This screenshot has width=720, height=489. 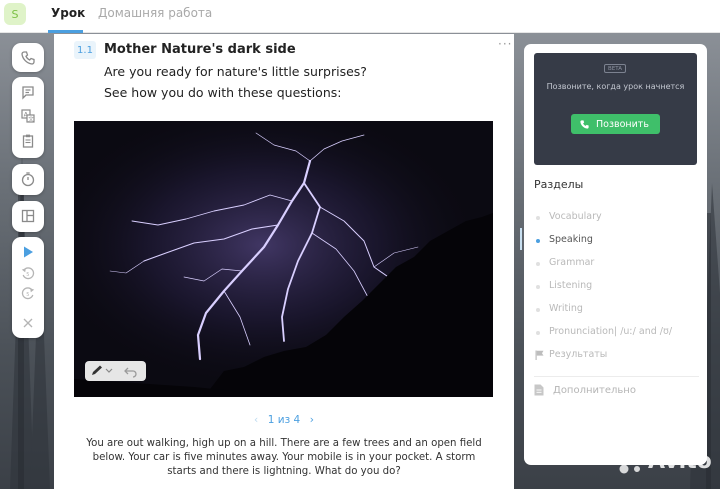 I want to click on undo-icon, so click(x=130, y=372).